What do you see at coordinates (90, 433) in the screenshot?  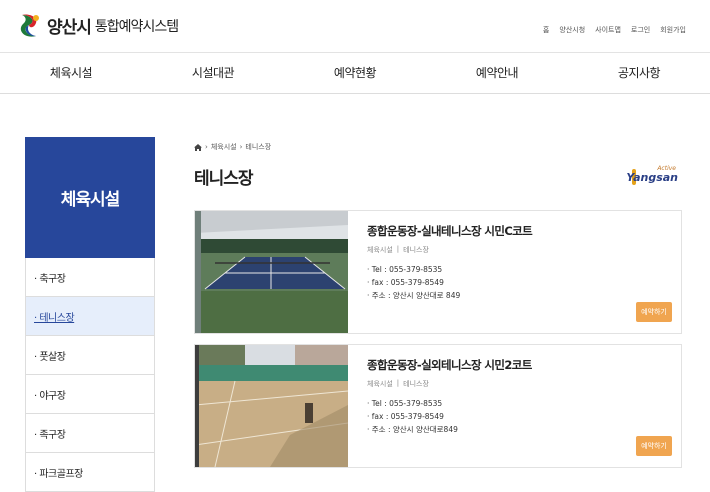 I see `side-item-jokgu: · 족구장` at bounding box center [90, 433].